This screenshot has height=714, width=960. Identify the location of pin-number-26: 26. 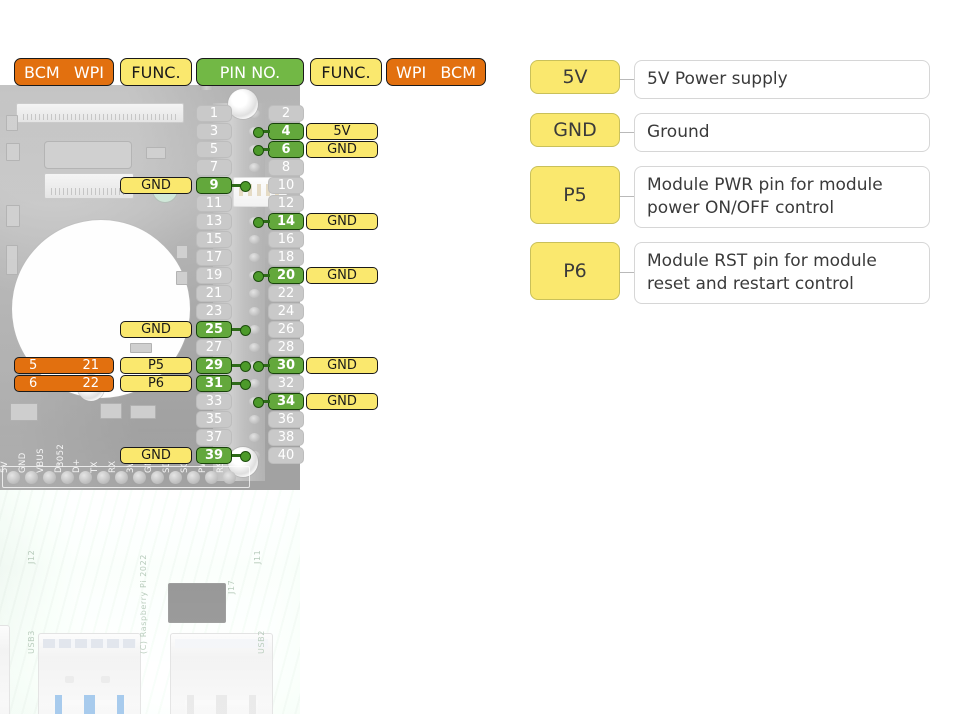
(286, 329).